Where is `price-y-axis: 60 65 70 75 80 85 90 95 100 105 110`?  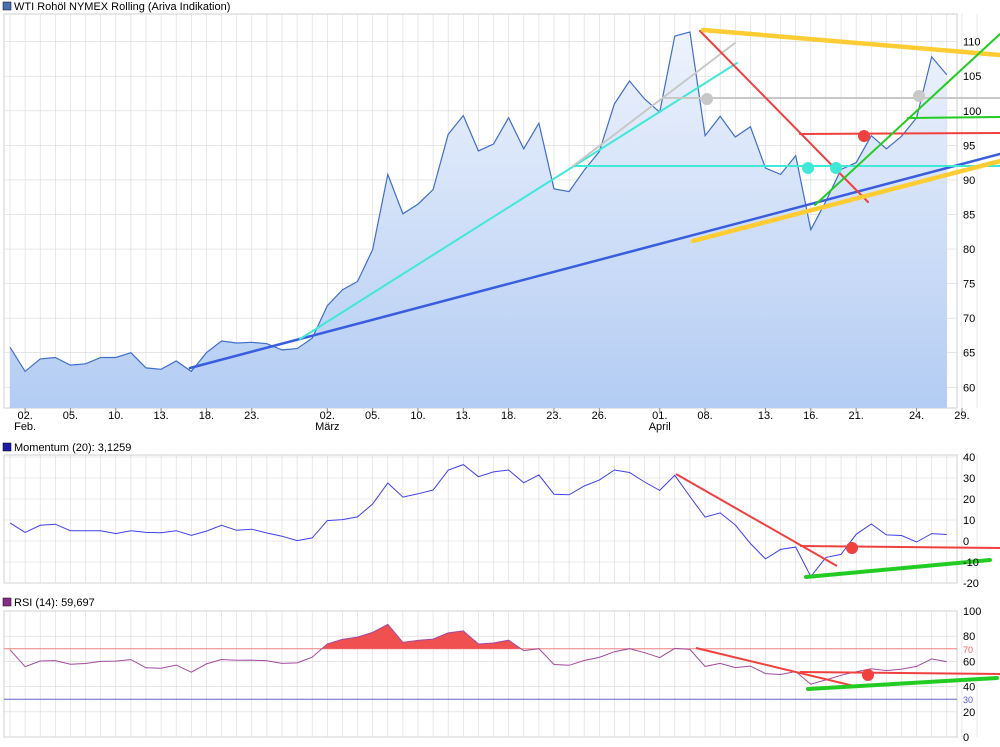
price-y-axis: 60 65 70 75 80 85 90 95 100 105 110 is located at coordinates (972, 216).